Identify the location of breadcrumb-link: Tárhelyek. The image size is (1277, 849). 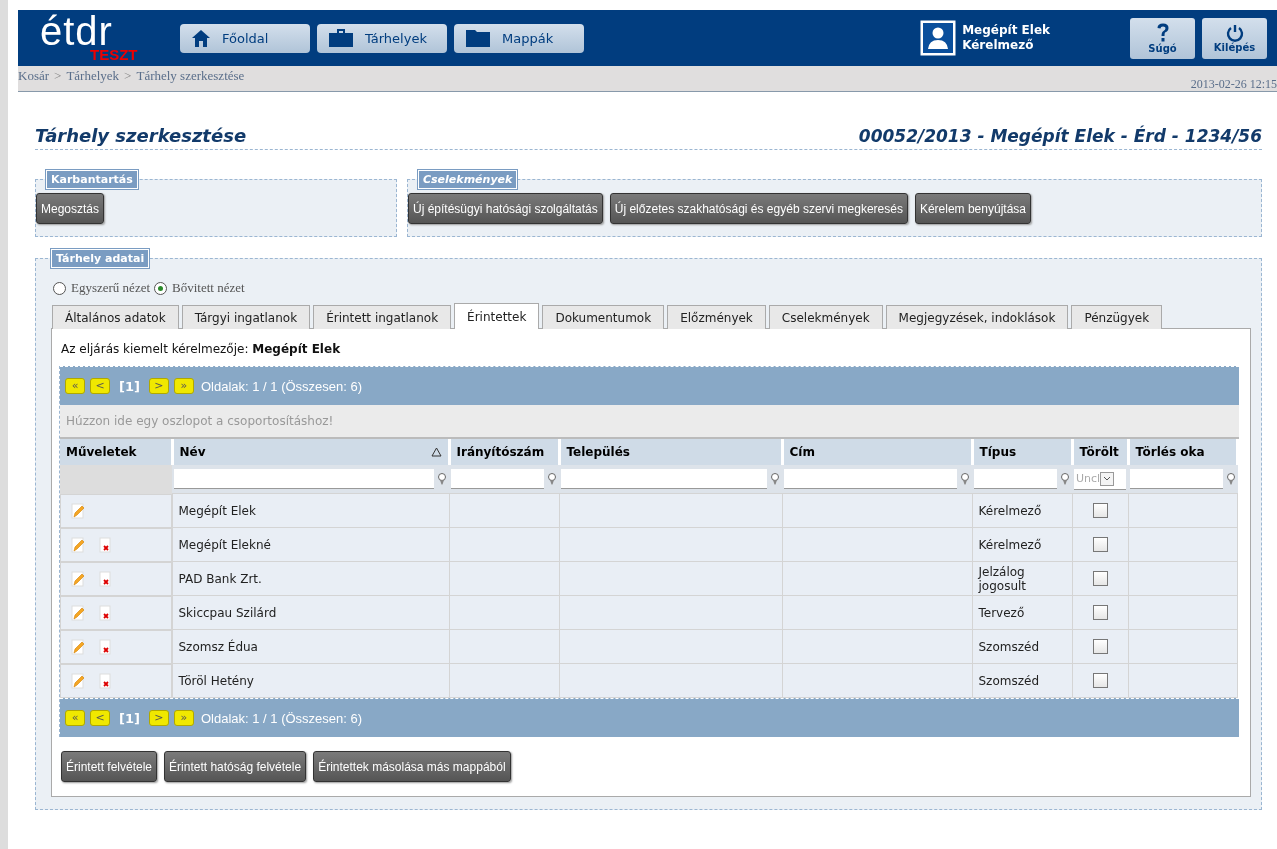
(93, 76).